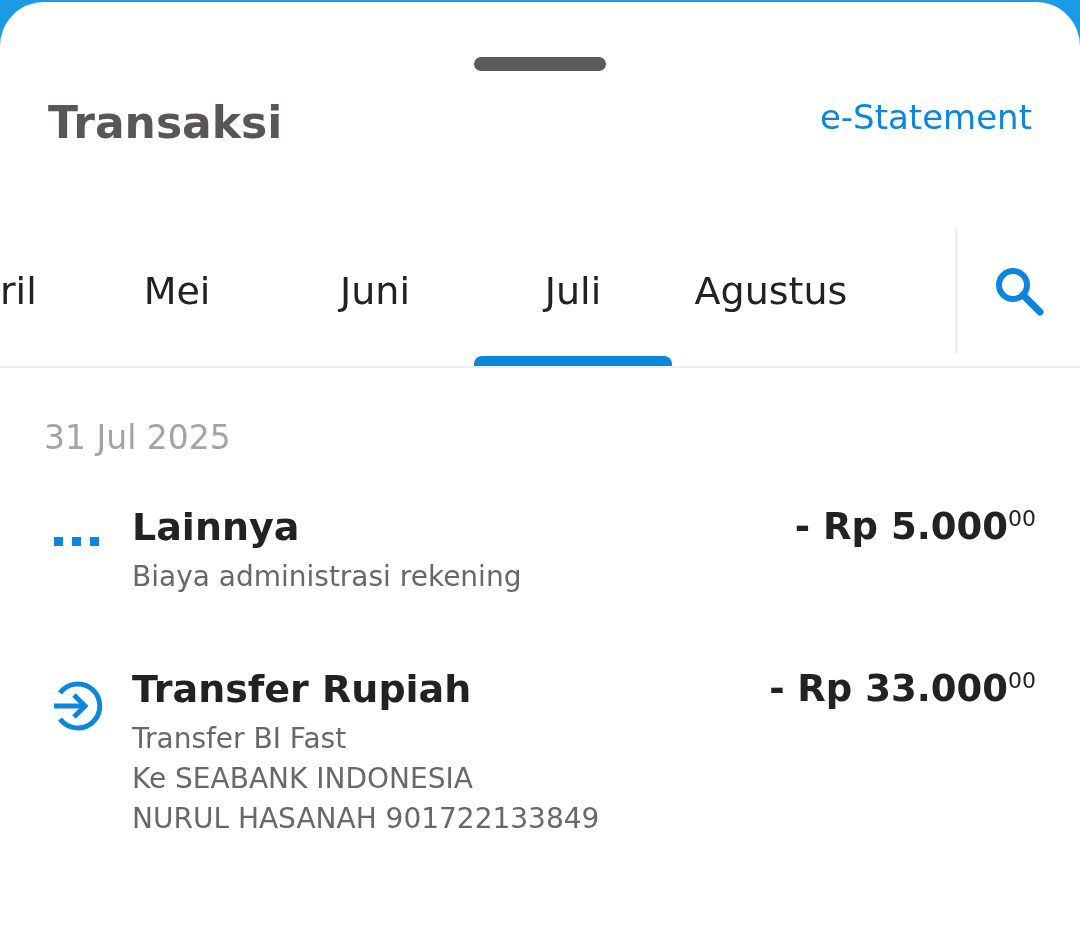  I want to click on e-statement-link: e-Statement, so click(925, 116).